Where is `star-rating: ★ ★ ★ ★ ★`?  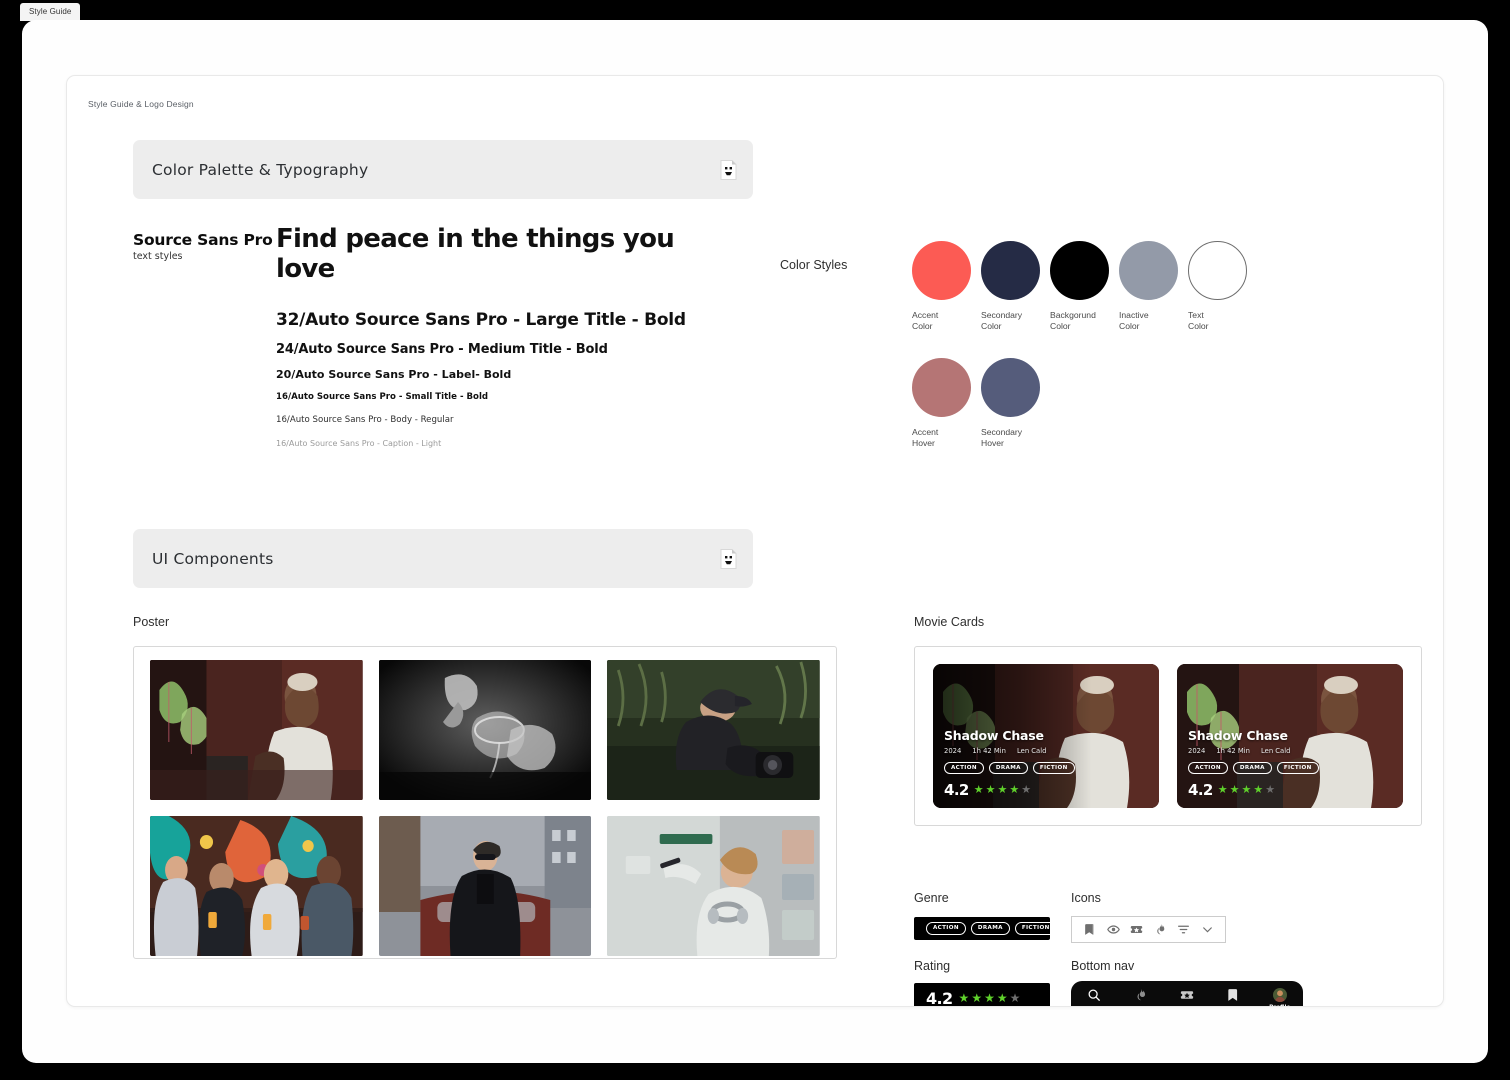
star-rating: ★ ★ ★ ★ ★ is located at coordinates (990, 998).